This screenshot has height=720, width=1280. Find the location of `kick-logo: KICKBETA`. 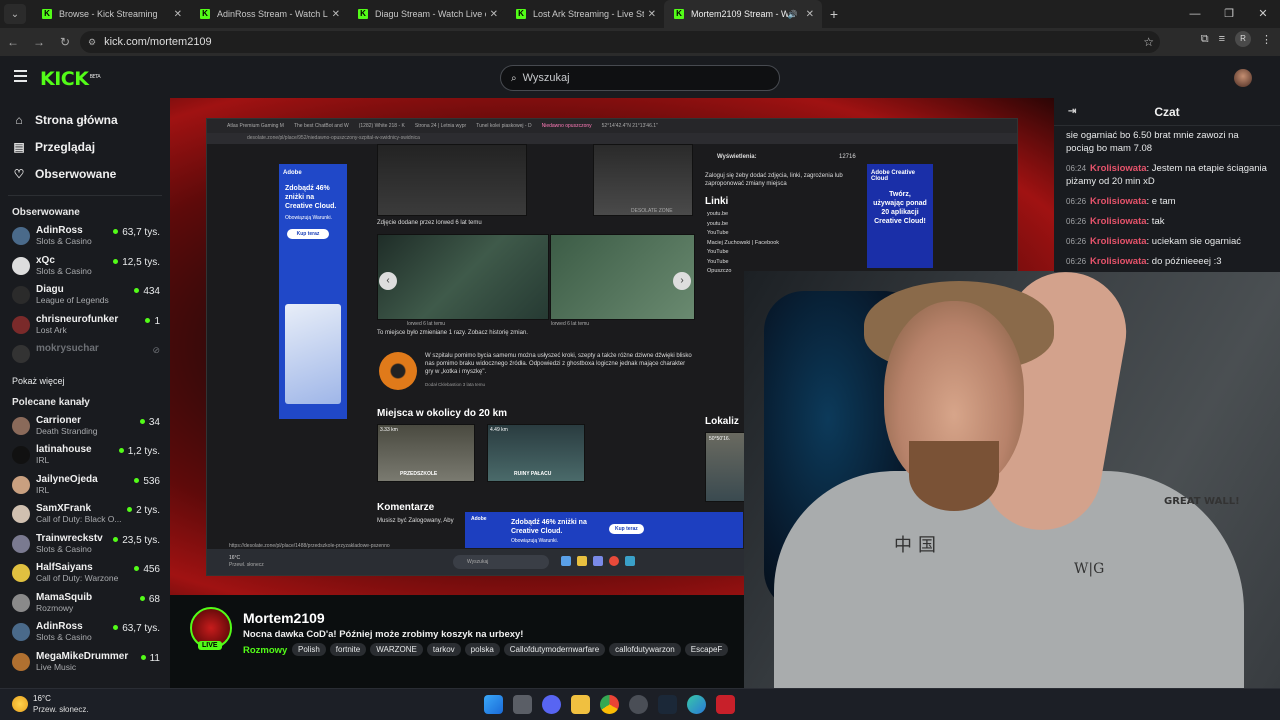

kick-logo: KICKBETA is located at coordinates (70, 79).